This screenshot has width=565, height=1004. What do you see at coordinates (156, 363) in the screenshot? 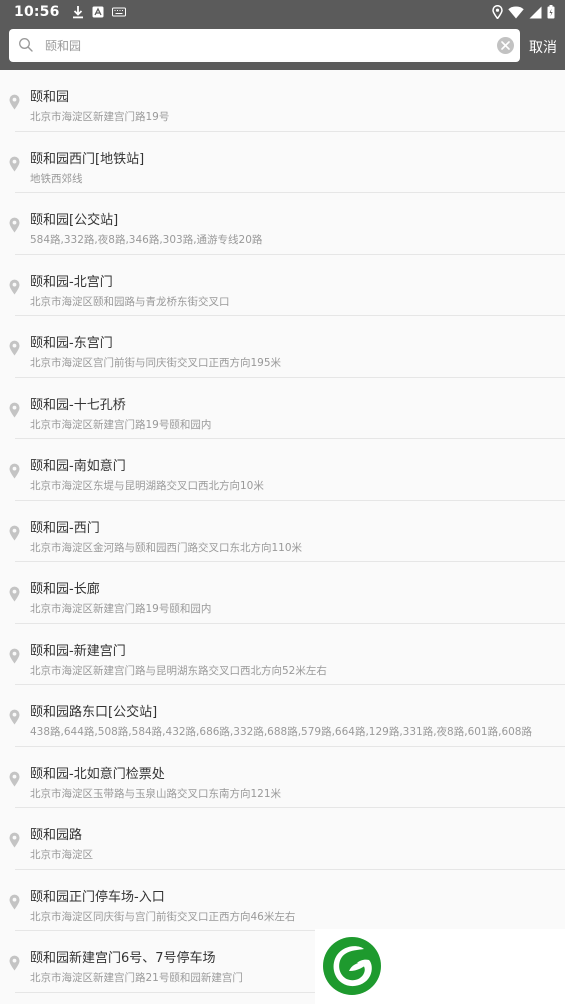
I see `result-subtitle: 北京市海淀区宫门前街与同庆街交叉口正西方向195米` at bounding box center [156, 363].